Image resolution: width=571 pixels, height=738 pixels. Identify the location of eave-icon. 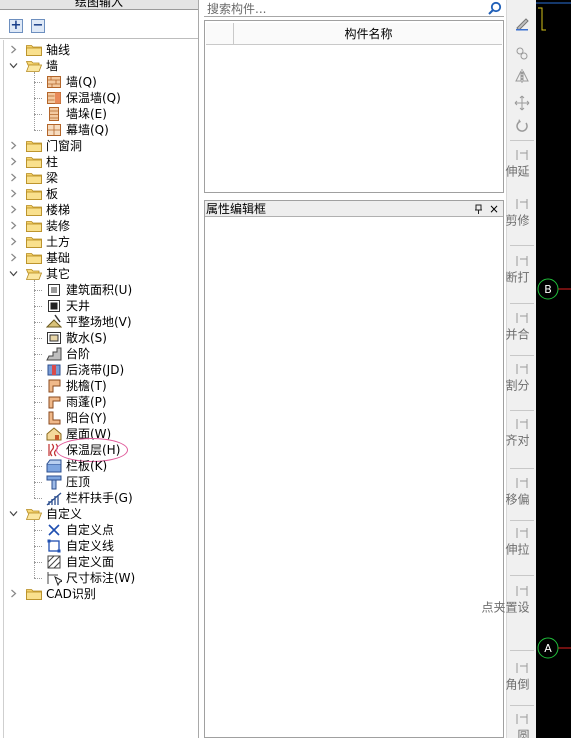
(54, 386).